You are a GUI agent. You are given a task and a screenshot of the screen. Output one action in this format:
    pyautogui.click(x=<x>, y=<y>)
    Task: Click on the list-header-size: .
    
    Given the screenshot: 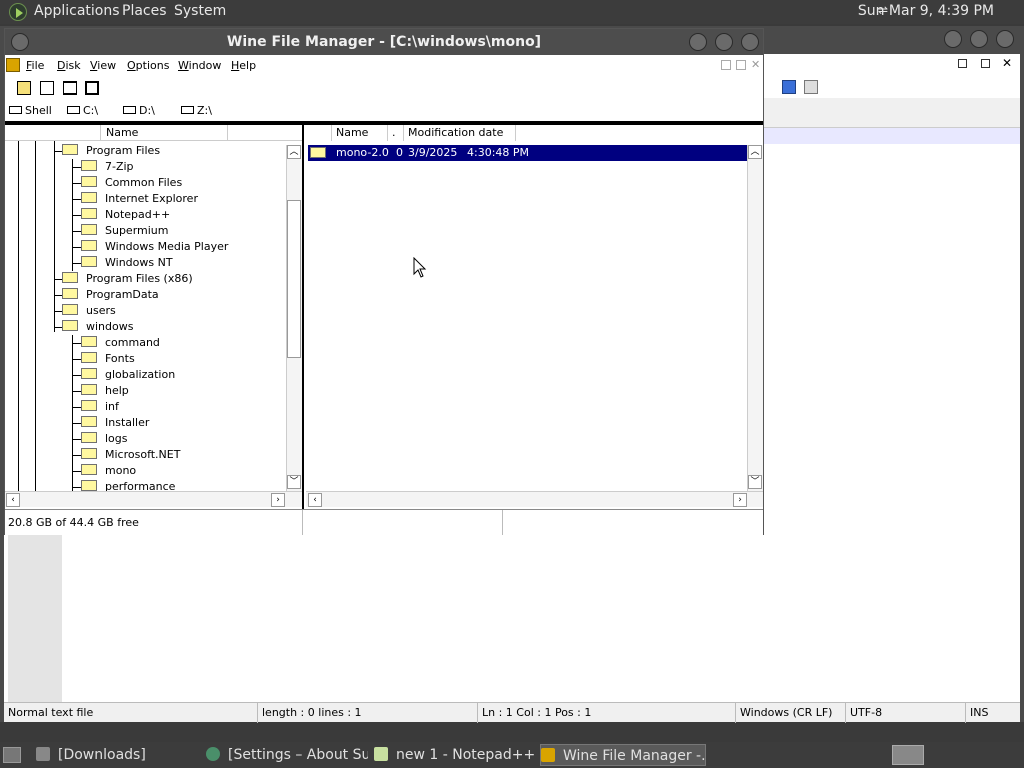 What is the action you would take?
    pyautogui.click(x=396, y=133)
    